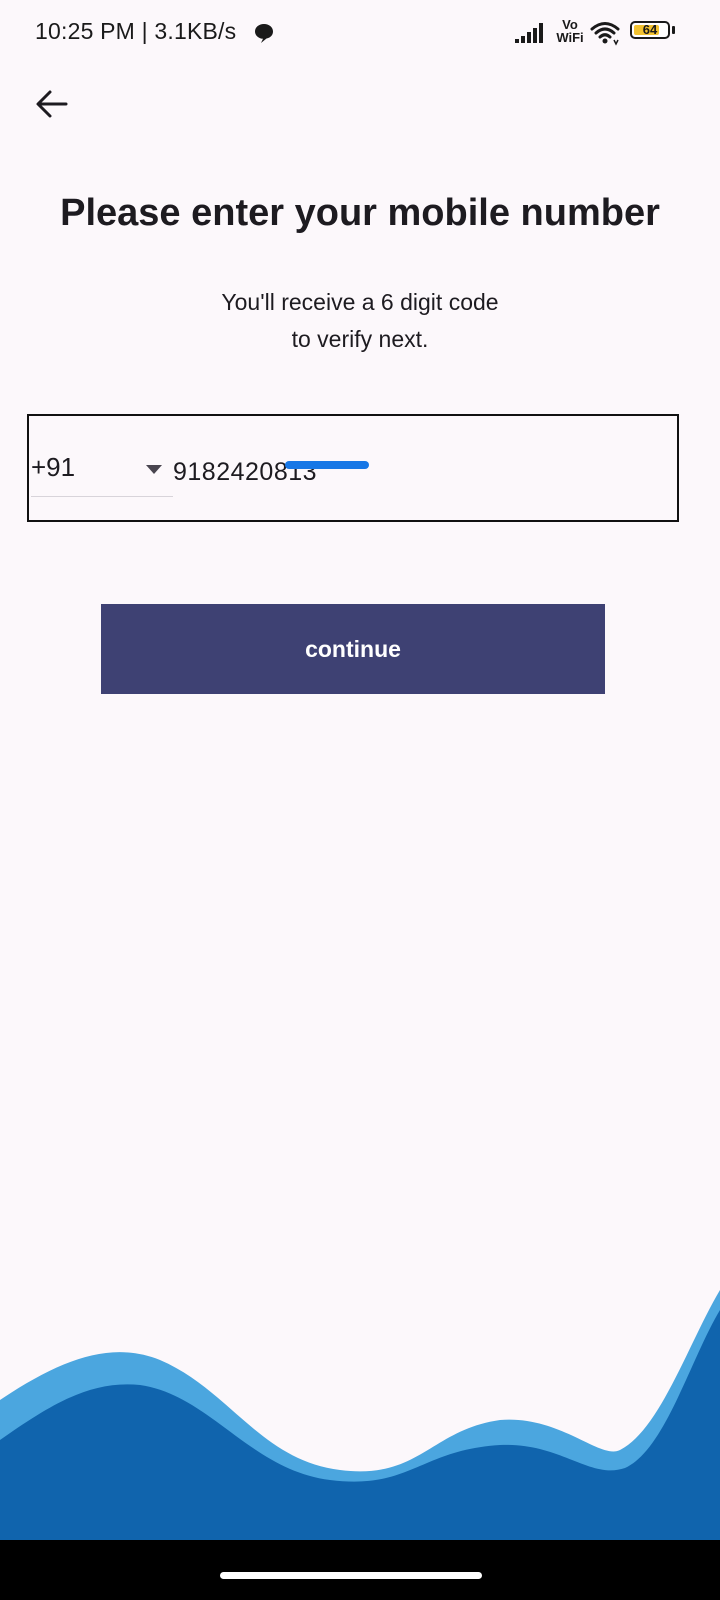  Describe the element at coordinates (102, 474) in the screenshot. I see `country-code-dropdown: +91` at that location.